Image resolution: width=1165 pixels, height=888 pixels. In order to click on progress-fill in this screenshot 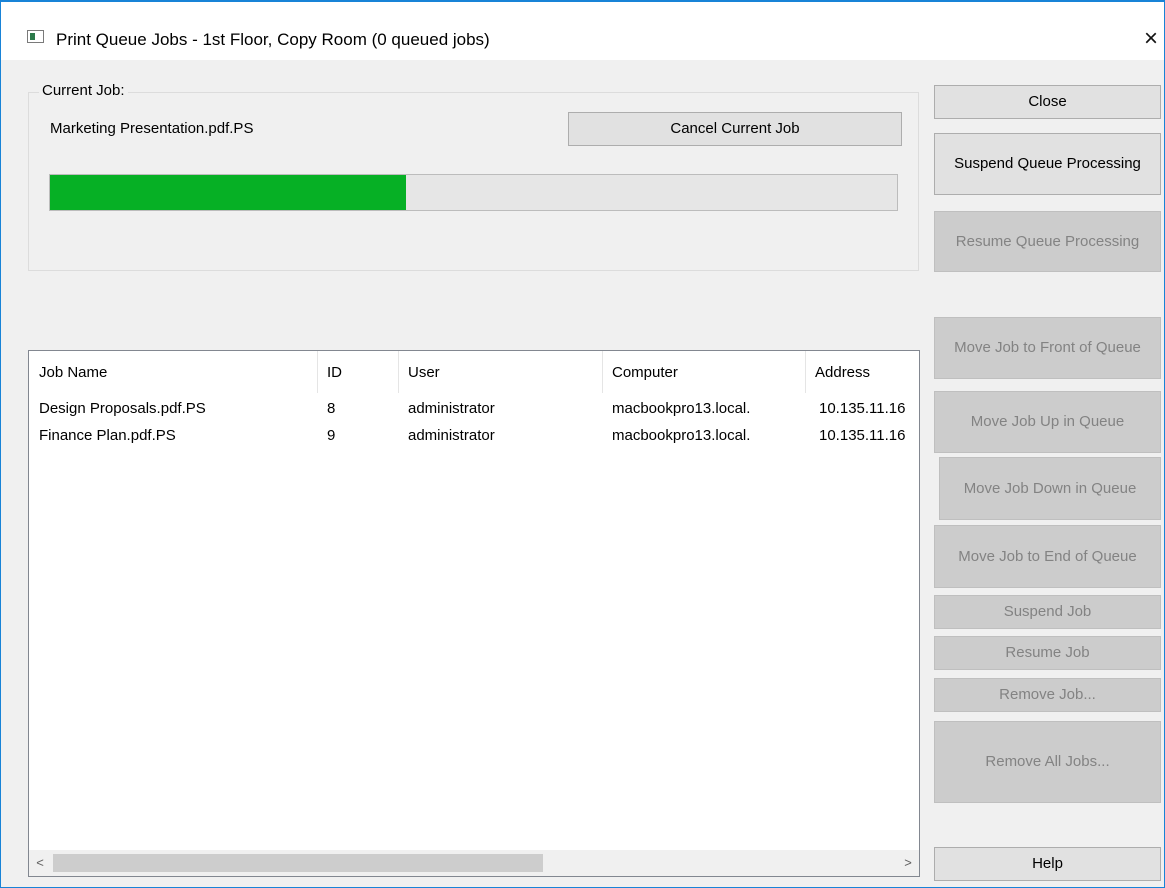, I will do `click(228, 192)`.